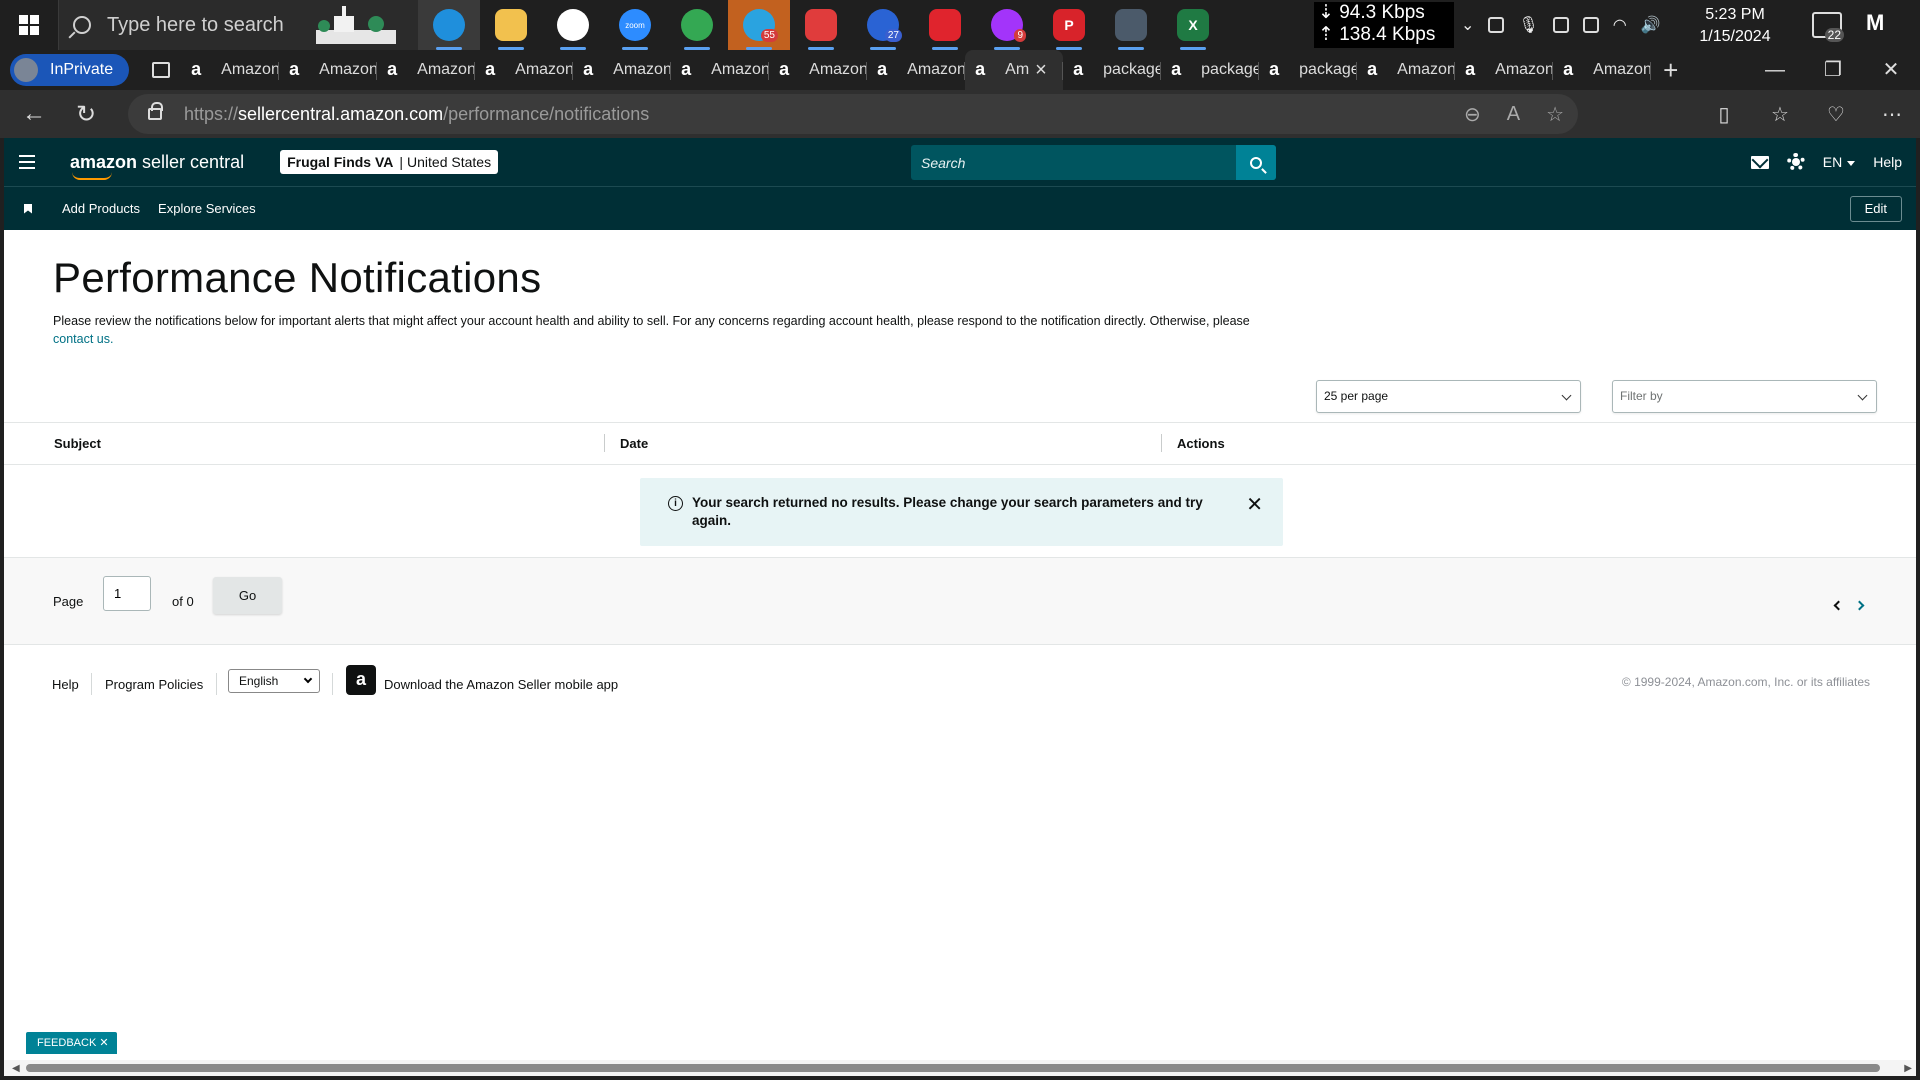  Describe the element at coordinates (1724, 114) in the screenshot. I see `split-screen-icon: ▯` at that location.